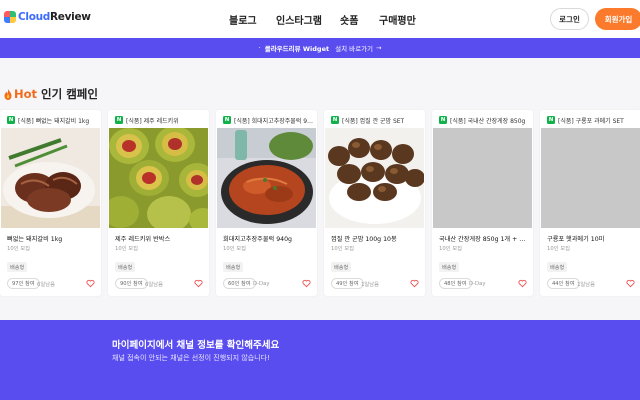 This screenshot has width=640, height=400. I want to click on signup-button: 회원가입, so click(617, 19).